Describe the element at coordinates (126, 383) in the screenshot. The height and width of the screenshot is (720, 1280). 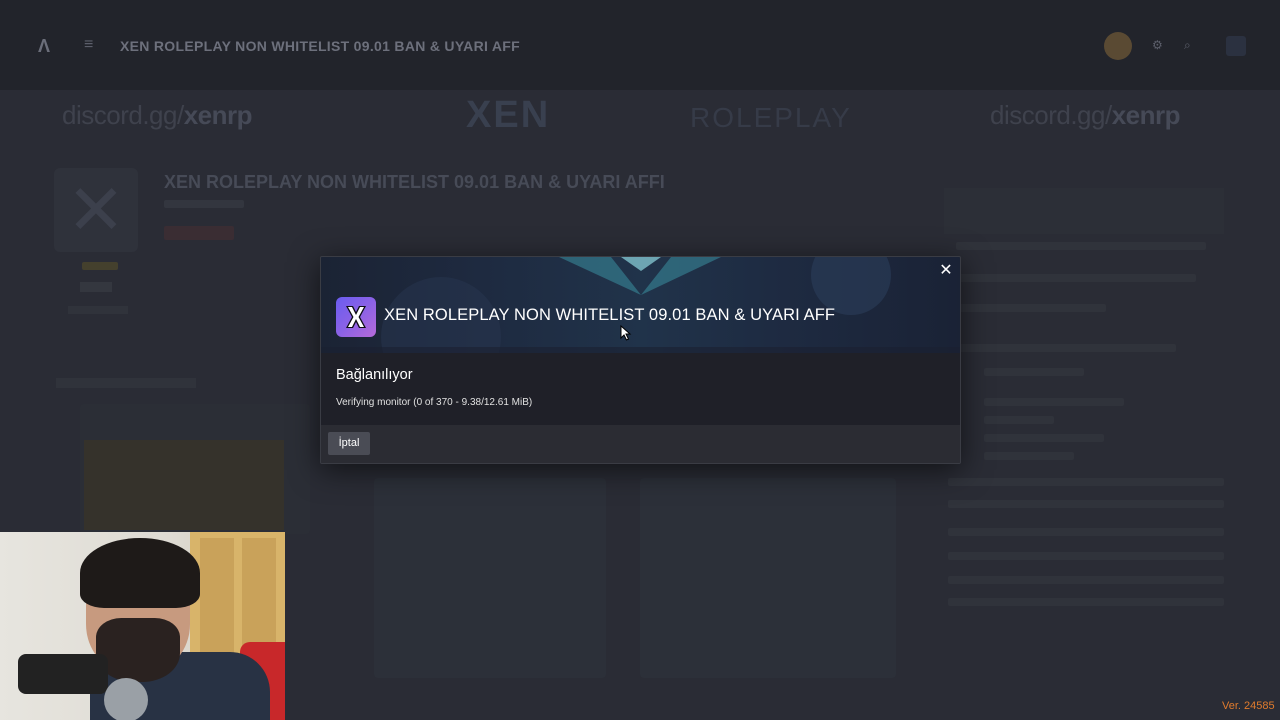
I see `left-list-heading` at that location.